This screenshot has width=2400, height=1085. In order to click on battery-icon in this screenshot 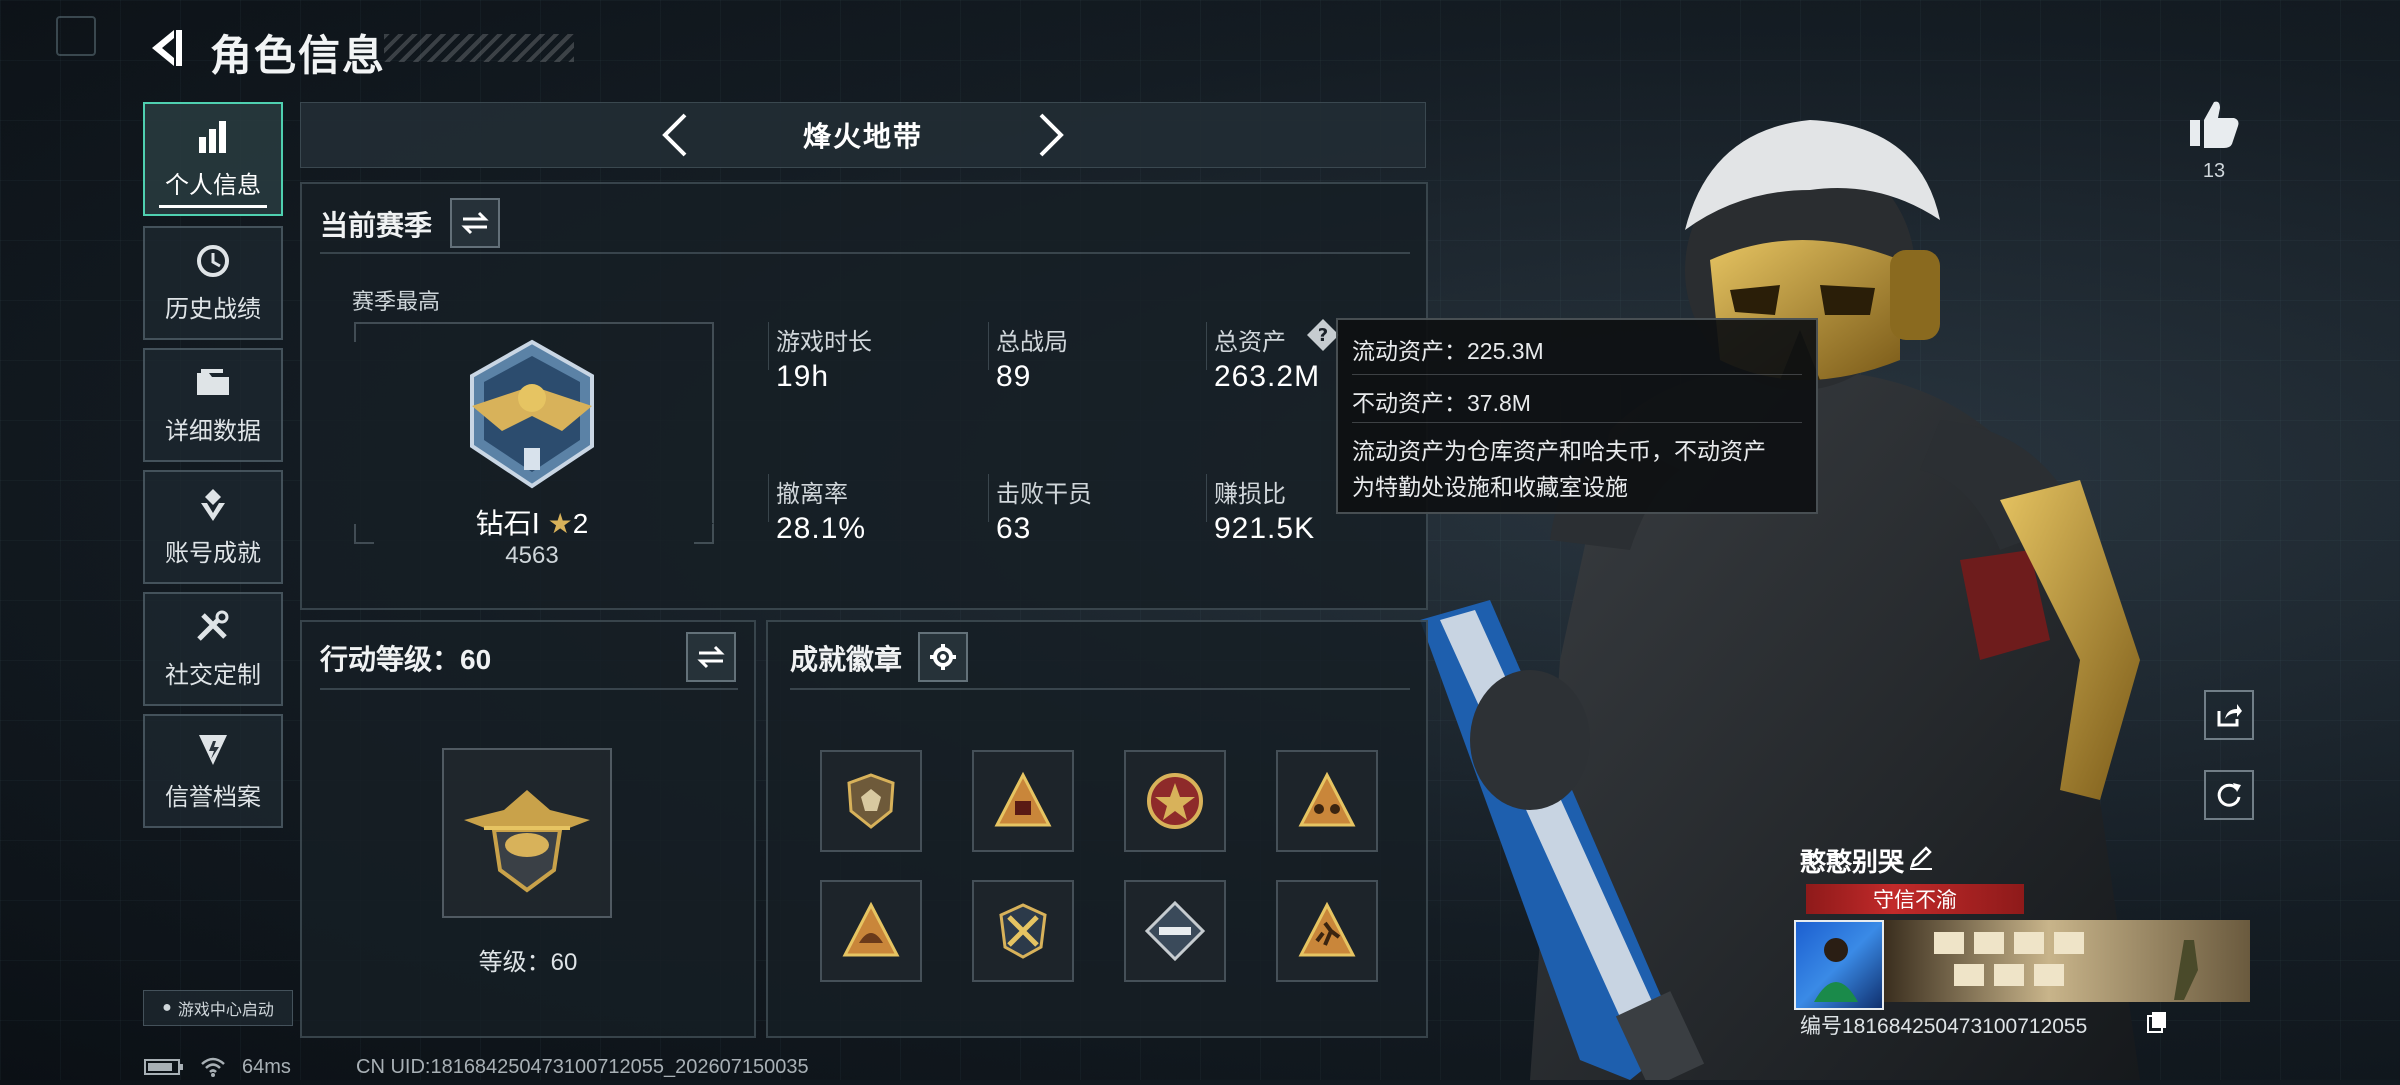, I will do `click(164, 1067)`.